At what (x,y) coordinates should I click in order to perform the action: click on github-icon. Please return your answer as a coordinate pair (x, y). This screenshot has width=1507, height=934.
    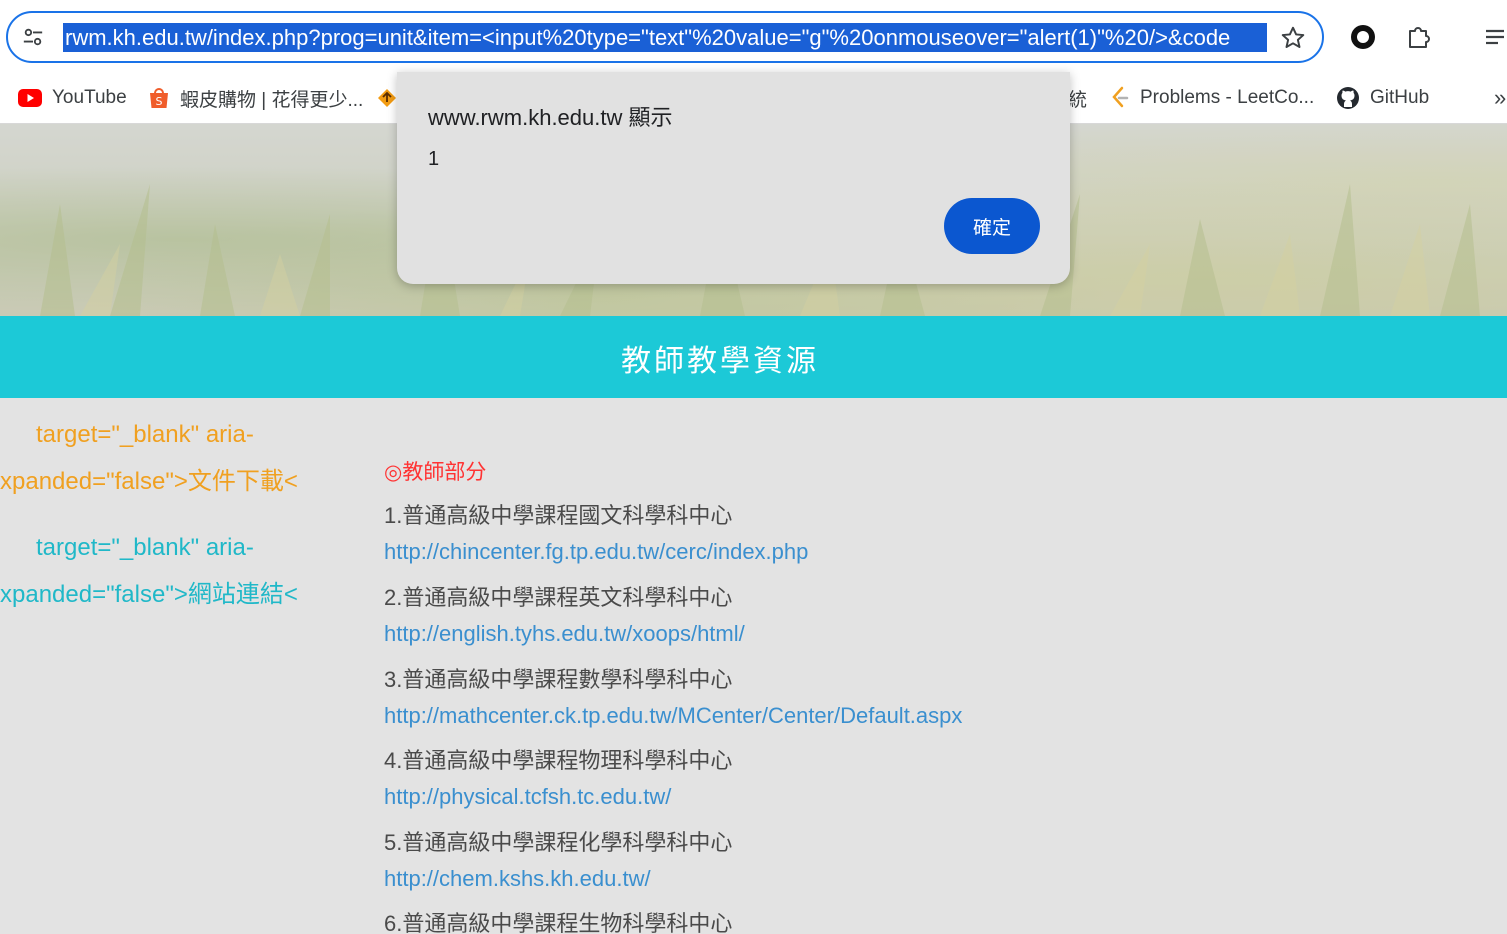
    Looking at the image, I should click on (1348, 98).